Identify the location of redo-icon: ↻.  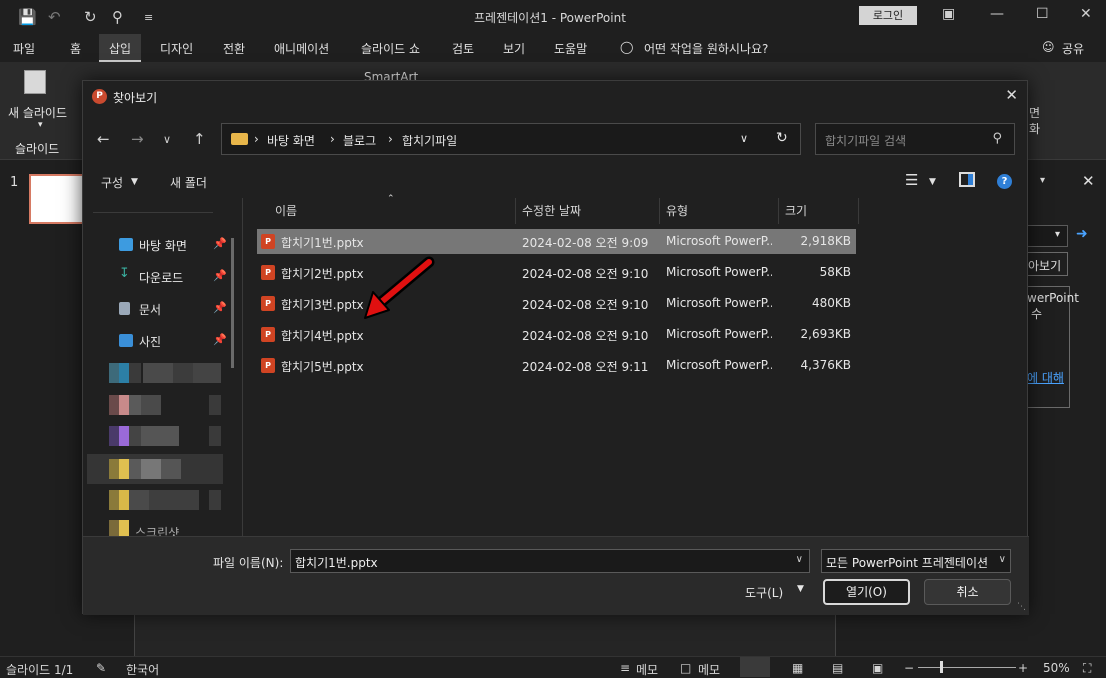
(90, 17).